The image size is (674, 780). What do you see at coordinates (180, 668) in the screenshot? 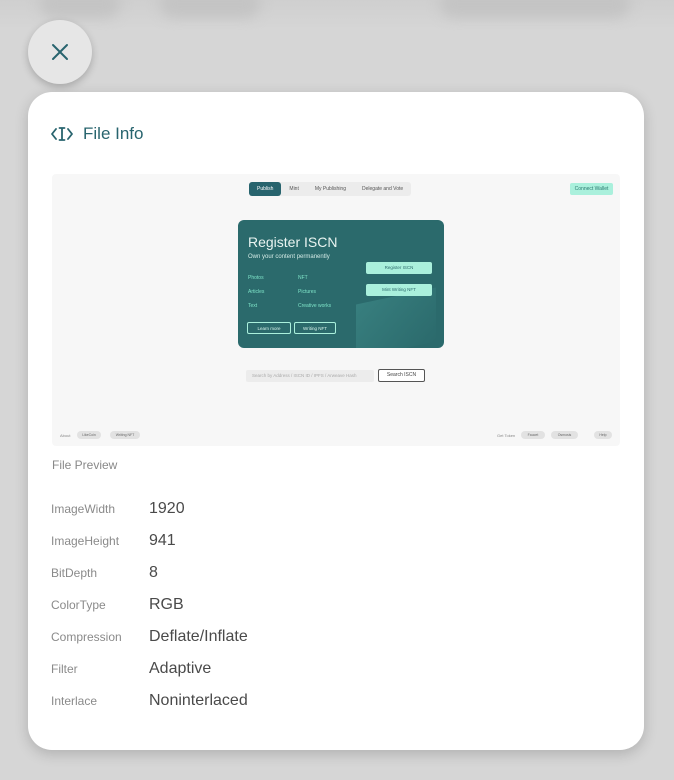
I see `info-value: Adaptive` at bounding box center [180, 668].